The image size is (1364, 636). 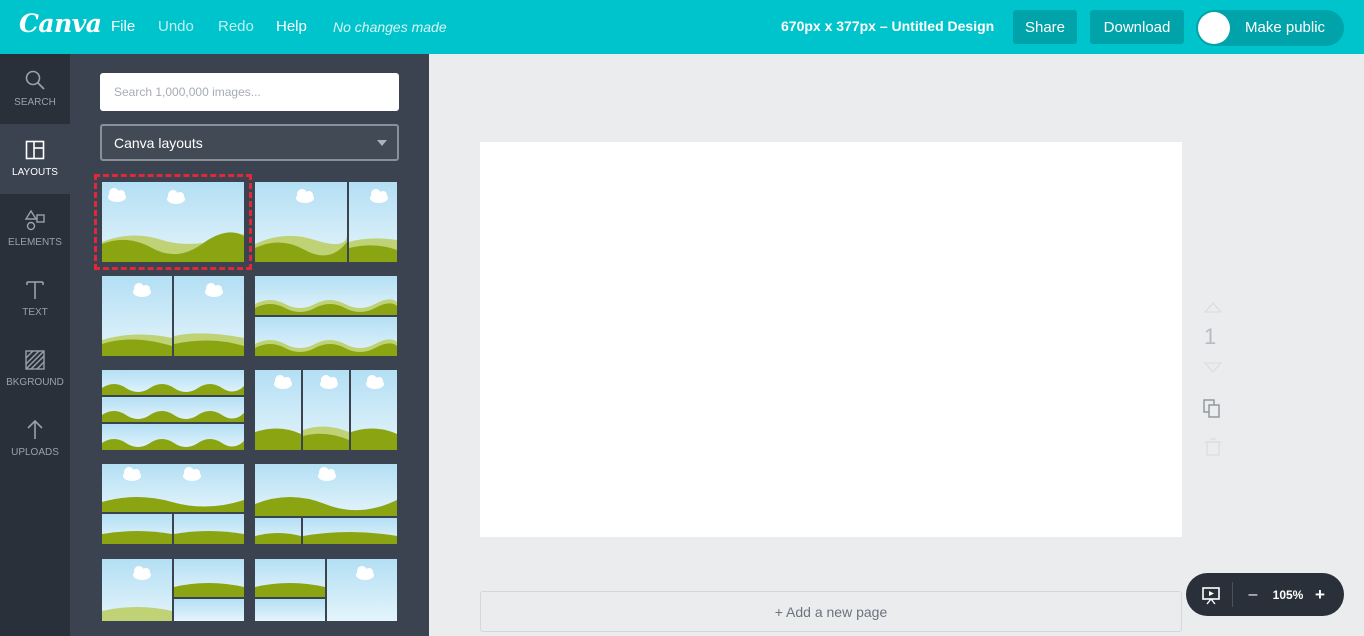 I want to click on rail-item-uploads: UPLOADS, so click(x=35, y=439).